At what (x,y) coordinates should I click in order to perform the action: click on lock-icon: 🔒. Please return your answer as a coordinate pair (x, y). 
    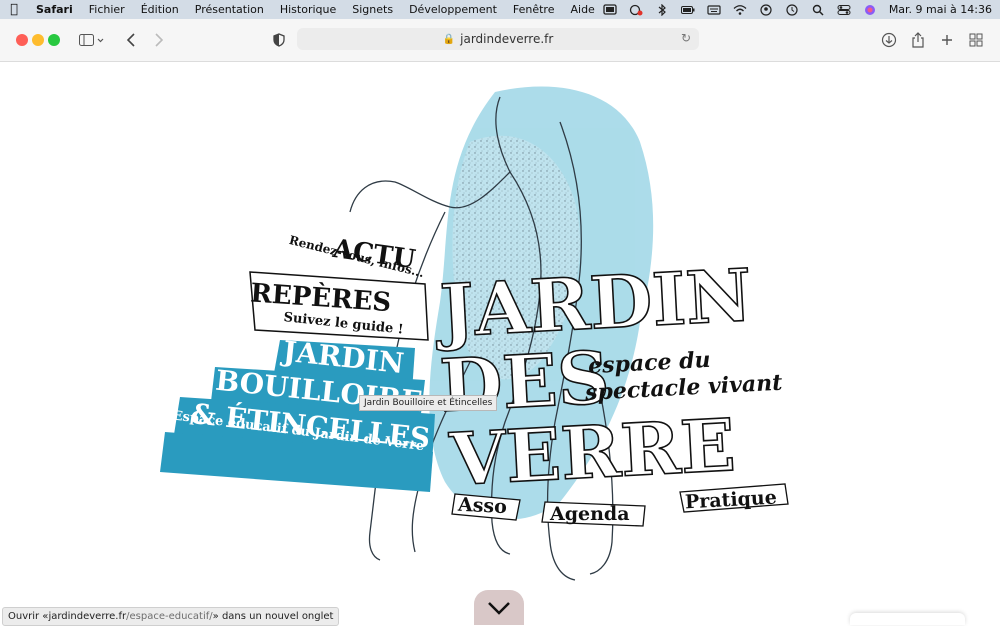
    Looking at the image, I should click on (449, 39).